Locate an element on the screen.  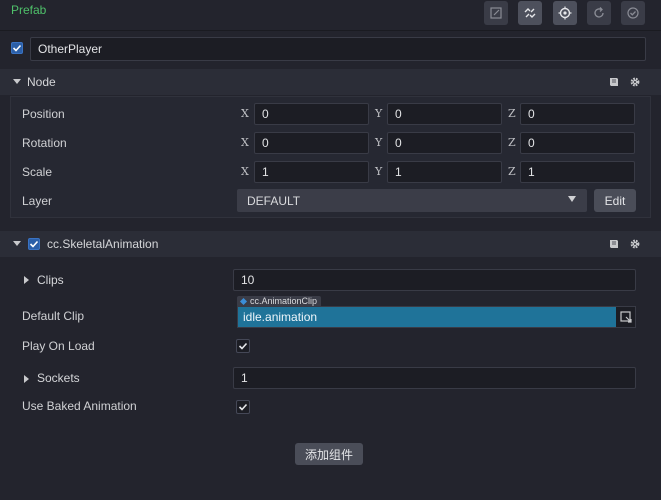
play-on-load-checkbox is located at coordinates (243, 346).